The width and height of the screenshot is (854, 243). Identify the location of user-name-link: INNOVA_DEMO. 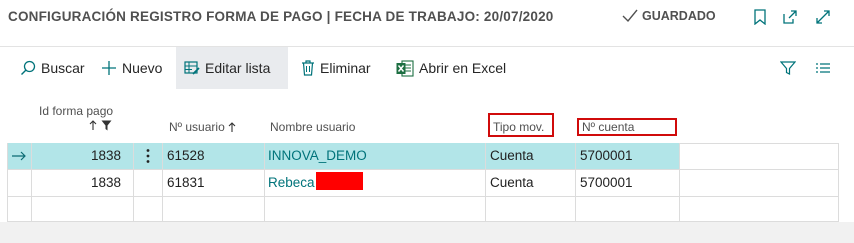
(317, 156).